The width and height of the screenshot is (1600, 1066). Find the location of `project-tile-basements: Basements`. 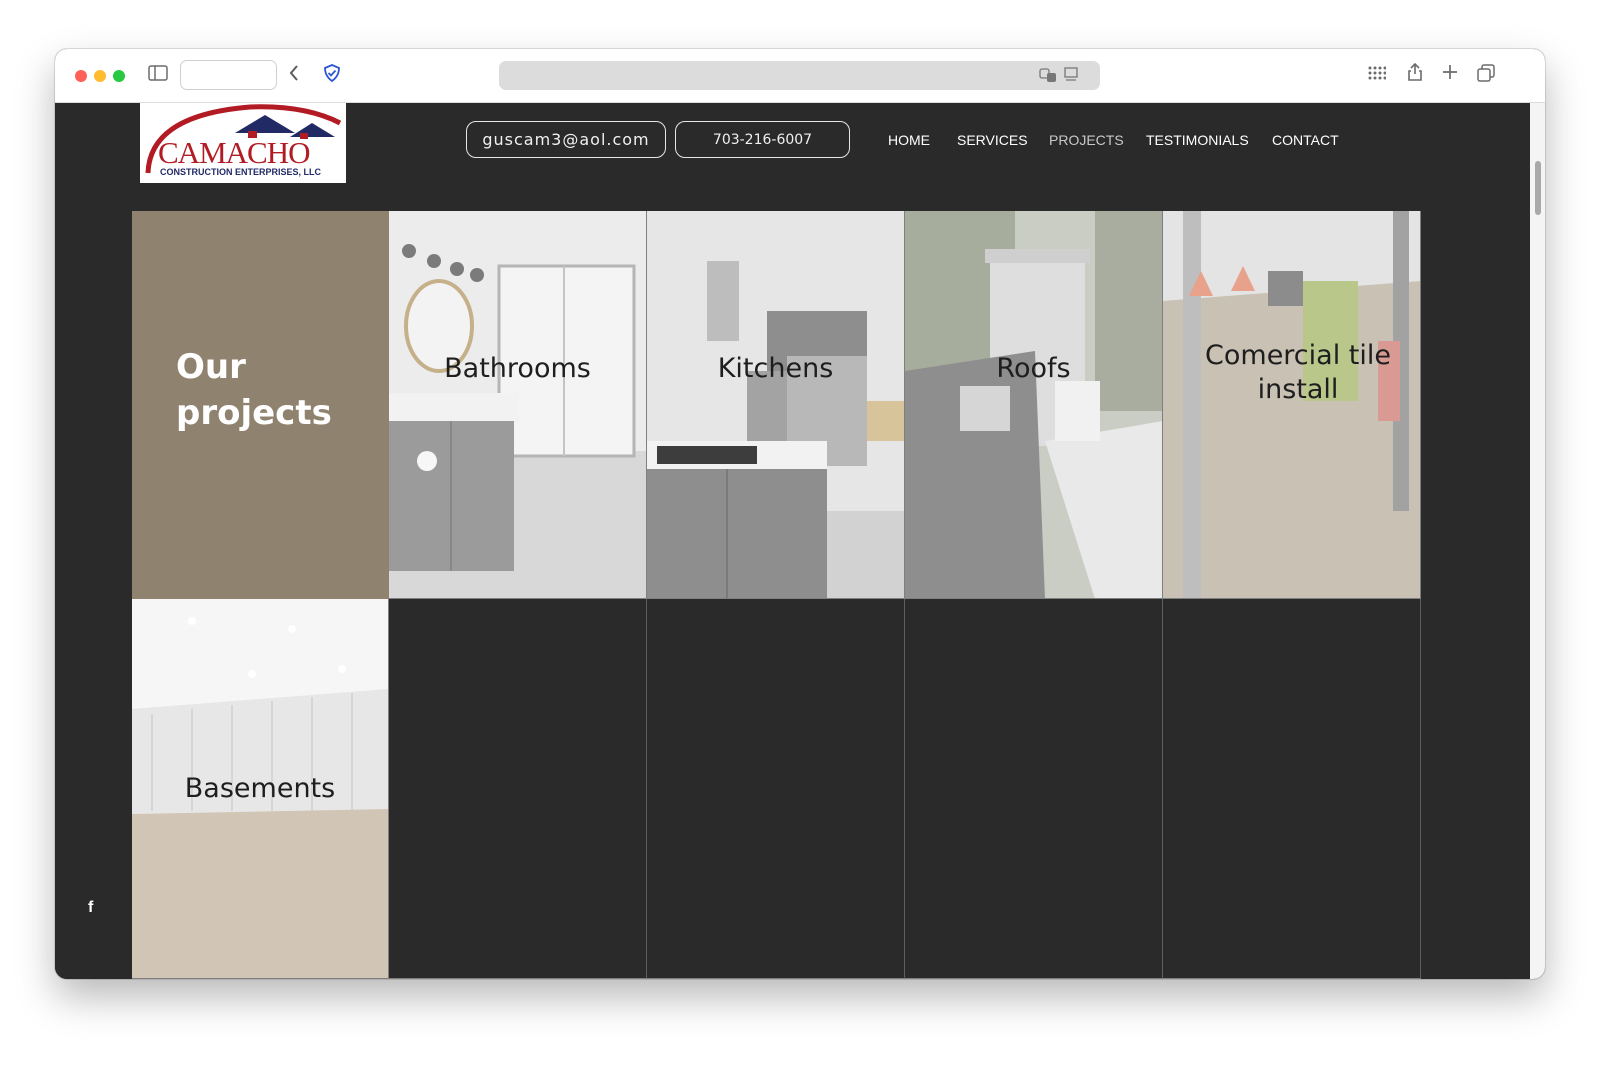

project-tile-basements: Basements is located at coordinates (260, 789).